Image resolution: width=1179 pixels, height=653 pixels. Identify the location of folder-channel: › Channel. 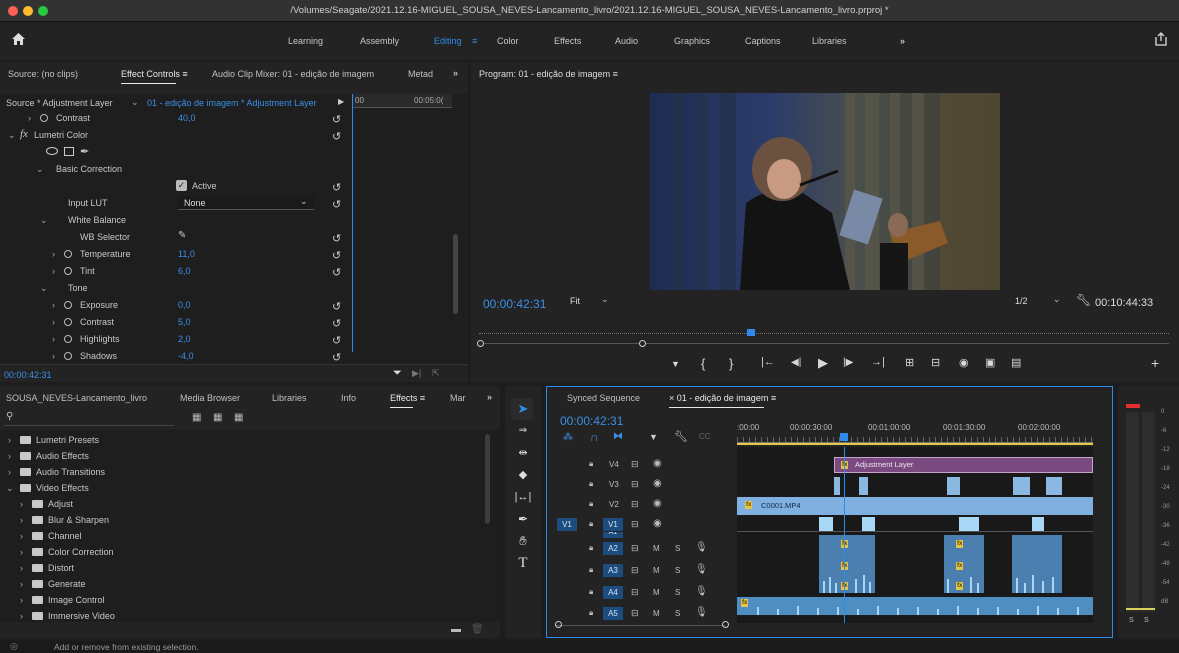
(245, 536).